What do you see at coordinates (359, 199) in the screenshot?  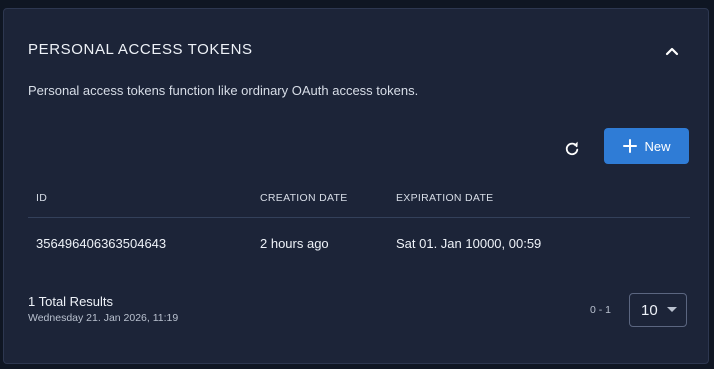 I see `table-header: ID CREATION DATE EXPIRATION DATE` at bounding box center [359, 199].